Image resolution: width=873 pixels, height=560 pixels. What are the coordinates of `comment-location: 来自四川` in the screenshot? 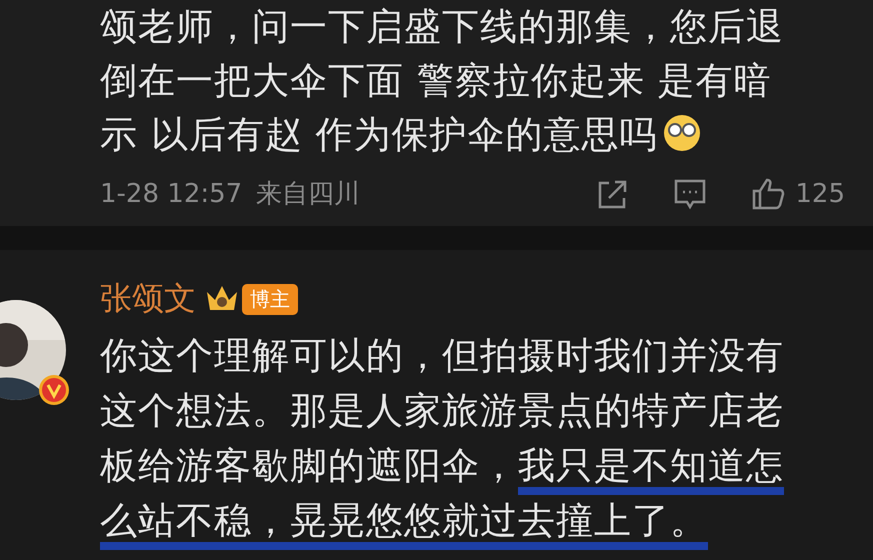 It's located at (308, 194).